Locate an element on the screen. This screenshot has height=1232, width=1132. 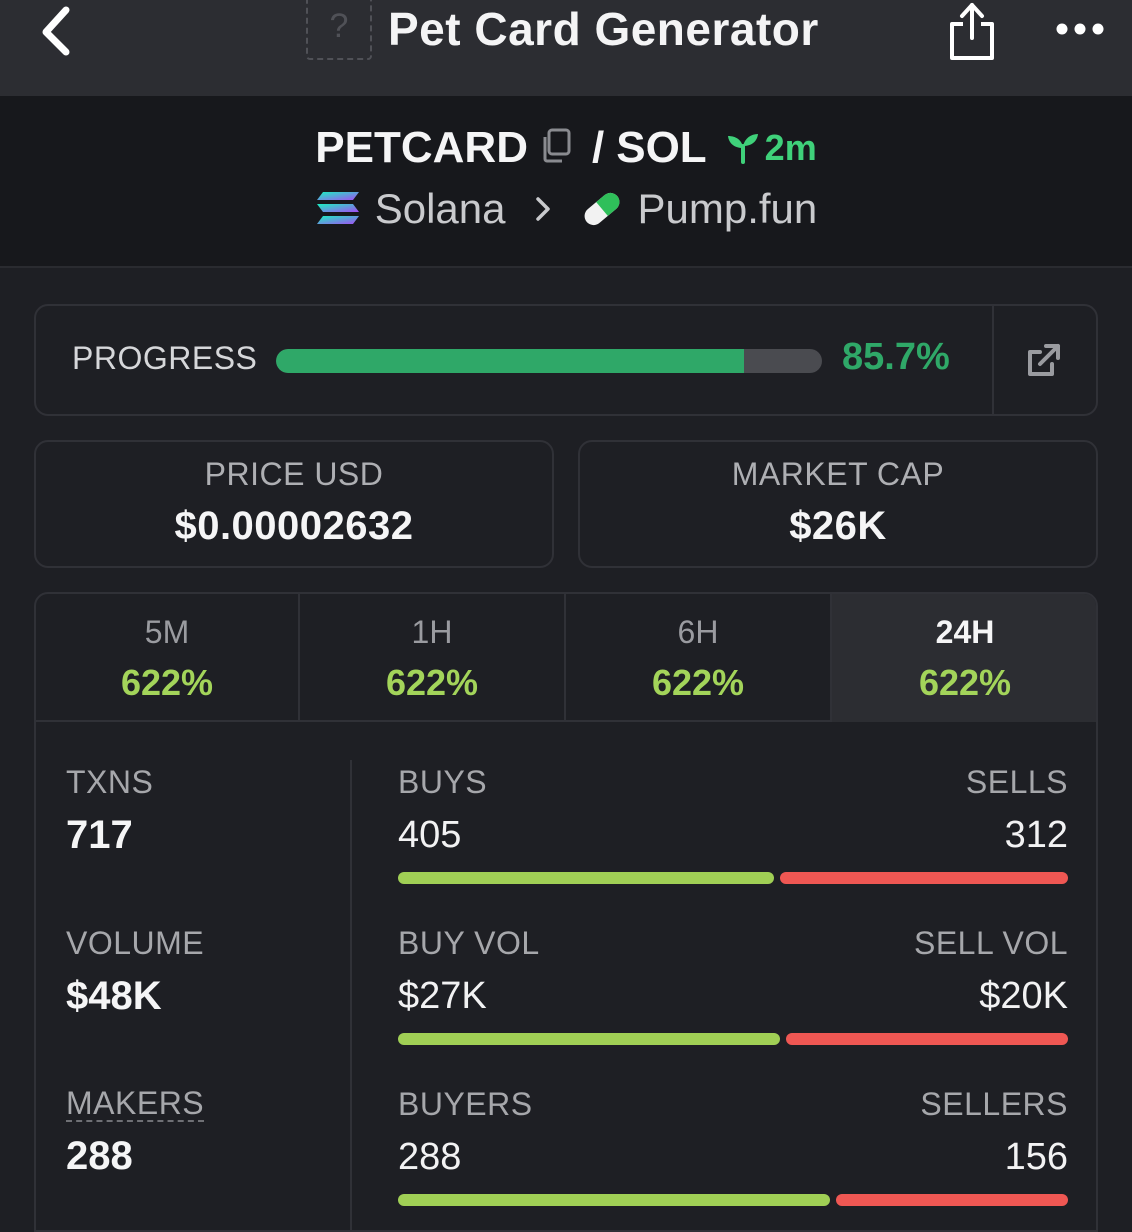
tab-label: 24H is located at coordinates (965, 632).